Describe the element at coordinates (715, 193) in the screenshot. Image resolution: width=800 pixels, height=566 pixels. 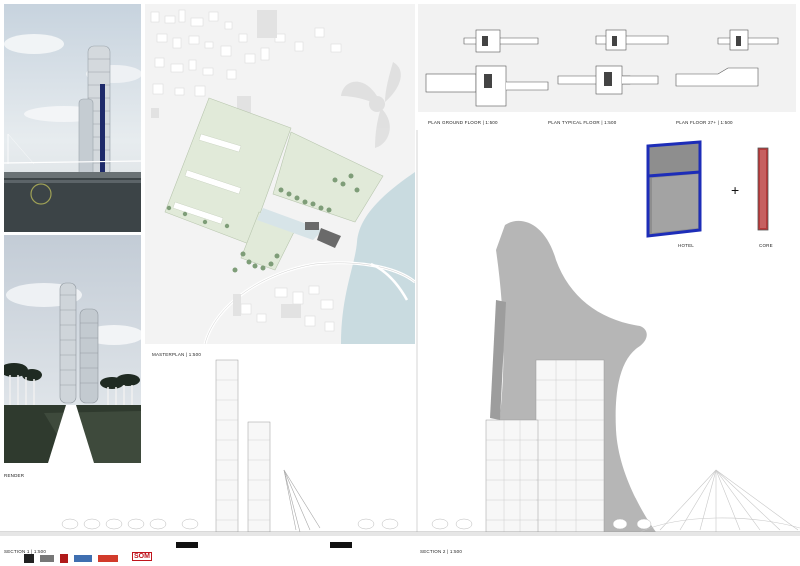
I see `hotel-core-diagram` at that location.